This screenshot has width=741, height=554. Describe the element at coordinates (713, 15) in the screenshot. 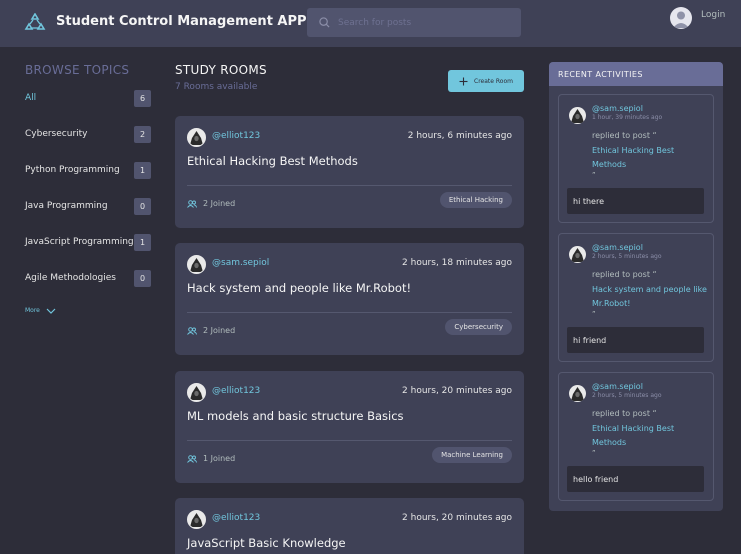

I see `login-link: Login` at that location.